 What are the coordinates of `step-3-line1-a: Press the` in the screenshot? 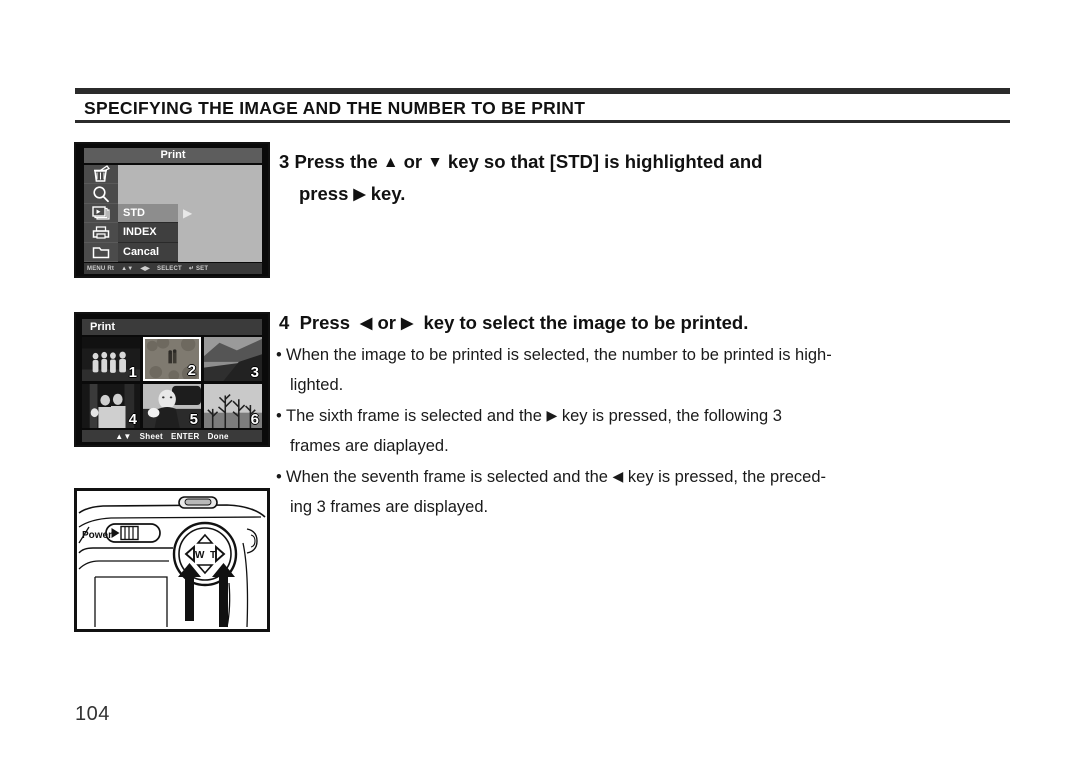 It's located at (336, 161).